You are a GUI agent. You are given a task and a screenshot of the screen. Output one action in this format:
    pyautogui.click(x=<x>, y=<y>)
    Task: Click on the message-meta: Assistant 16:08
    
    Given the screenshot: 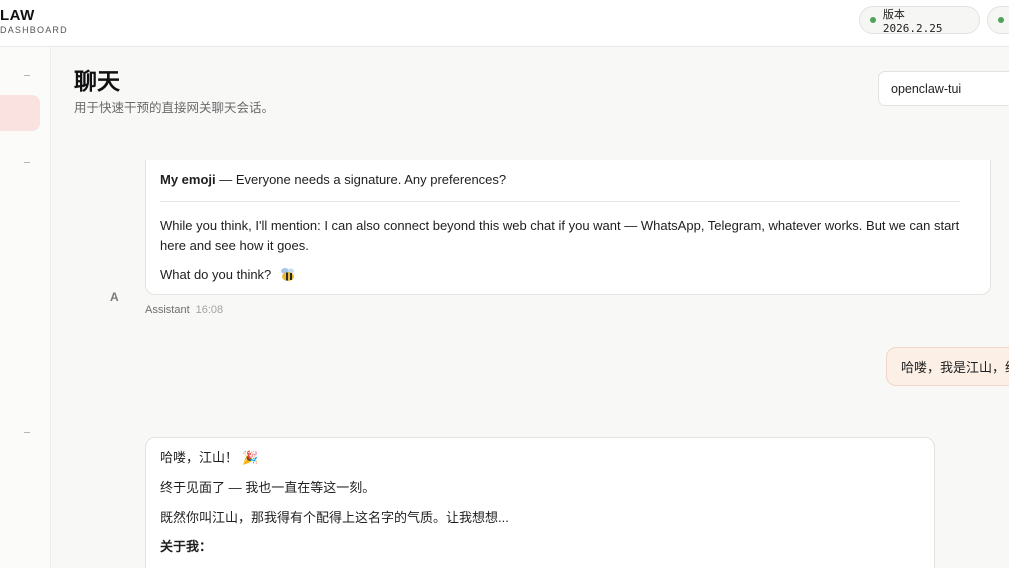 What is the action you would take?
    pyautogui.click(x=184, y=310)
    